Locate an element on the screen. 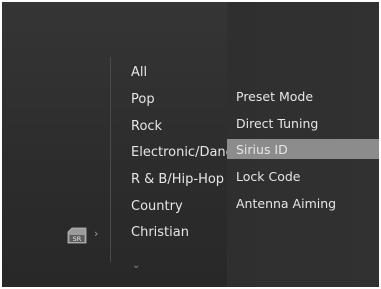 This screenshot has height=289, width=381. scroll-down-icon: ⌄ is located at coordinates (136, 265).